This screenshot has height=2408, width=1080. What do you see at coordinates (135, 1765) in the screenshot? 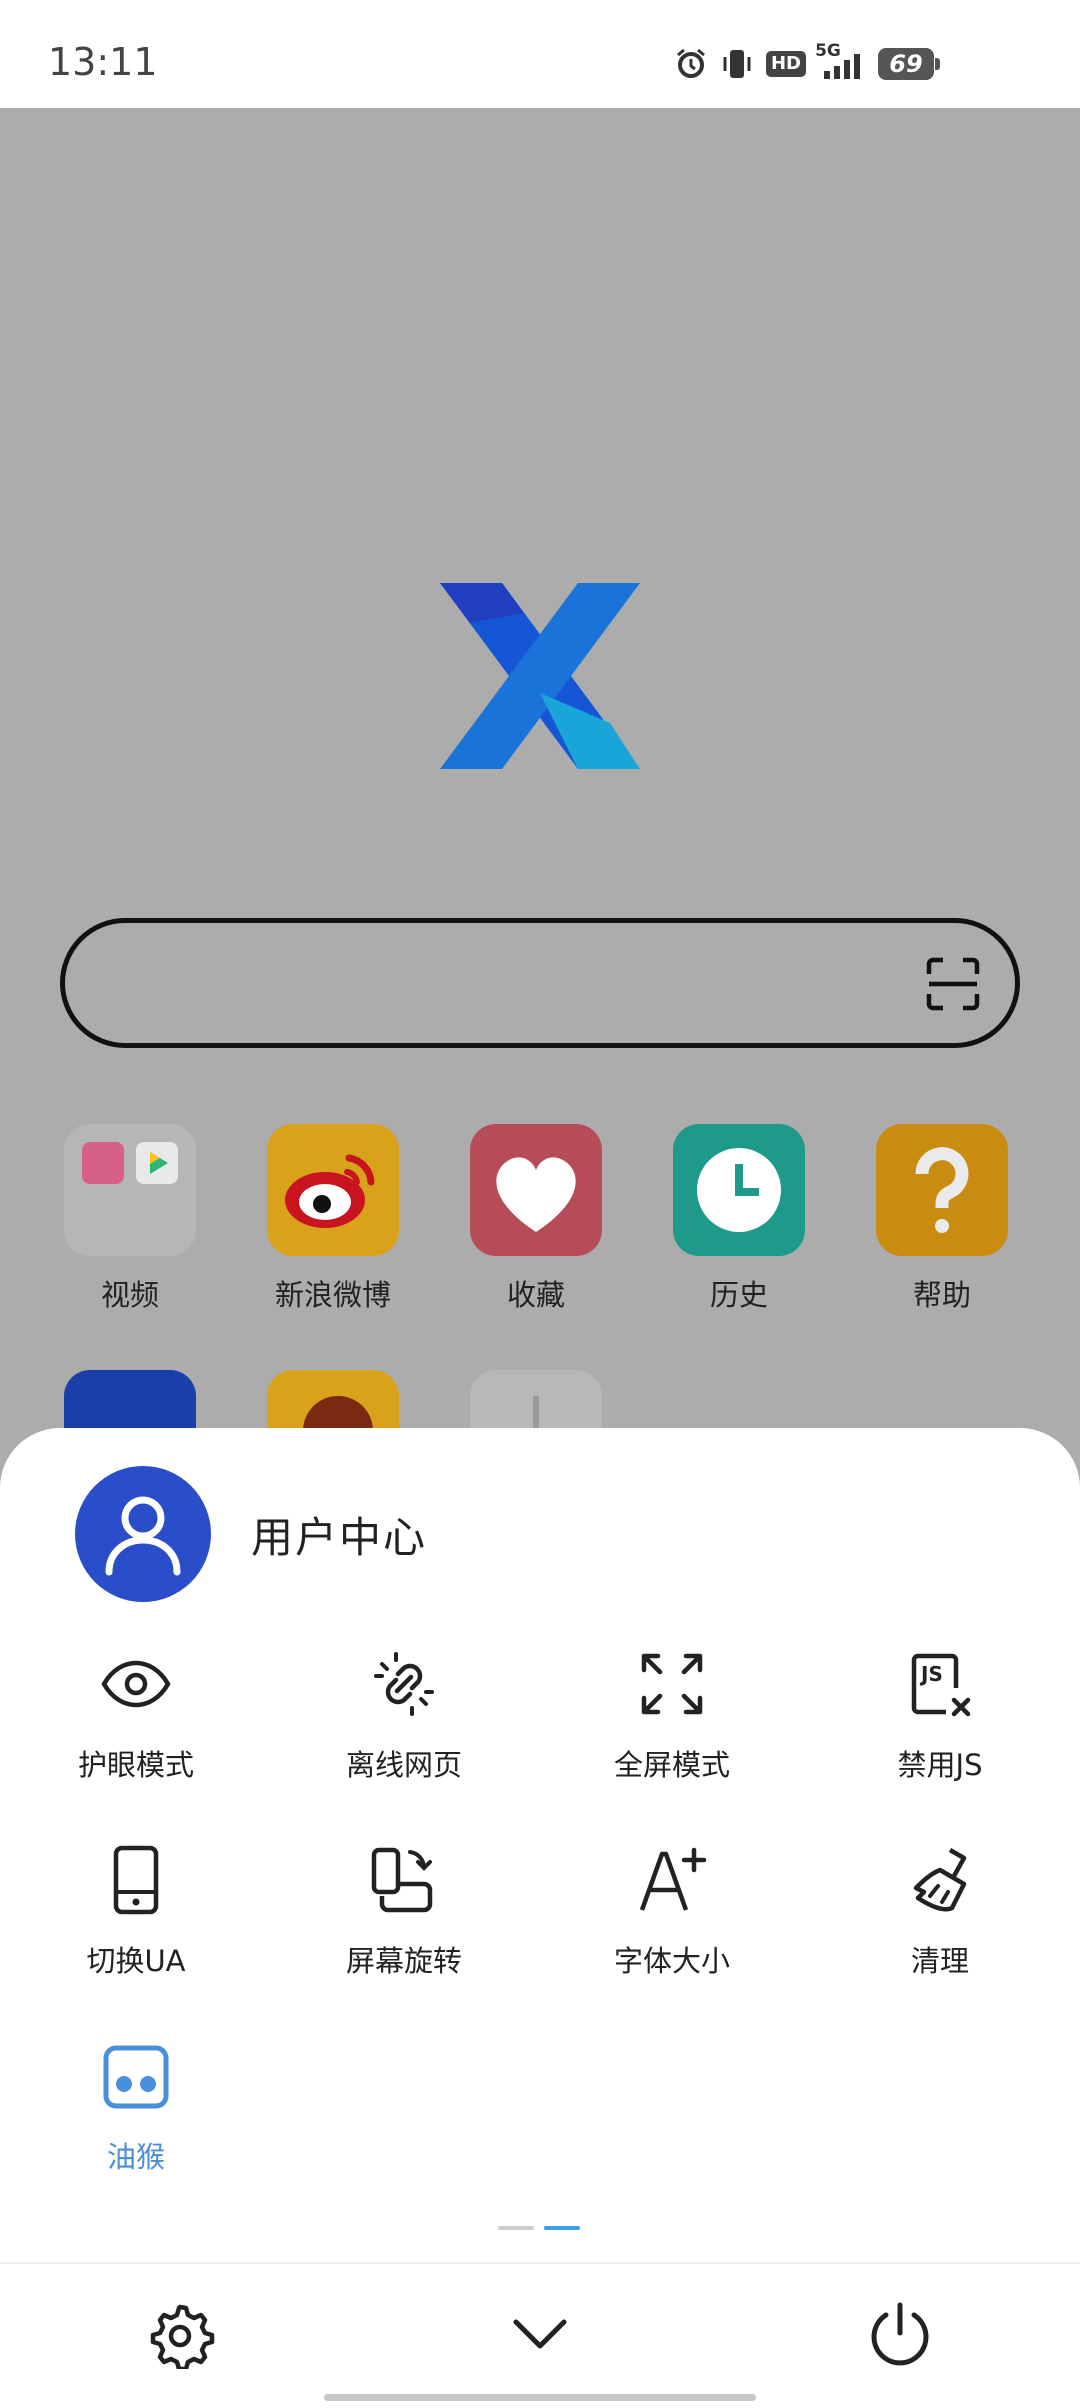
I see `tool-label: 护眼模式` at bounding box center [135, 1765].